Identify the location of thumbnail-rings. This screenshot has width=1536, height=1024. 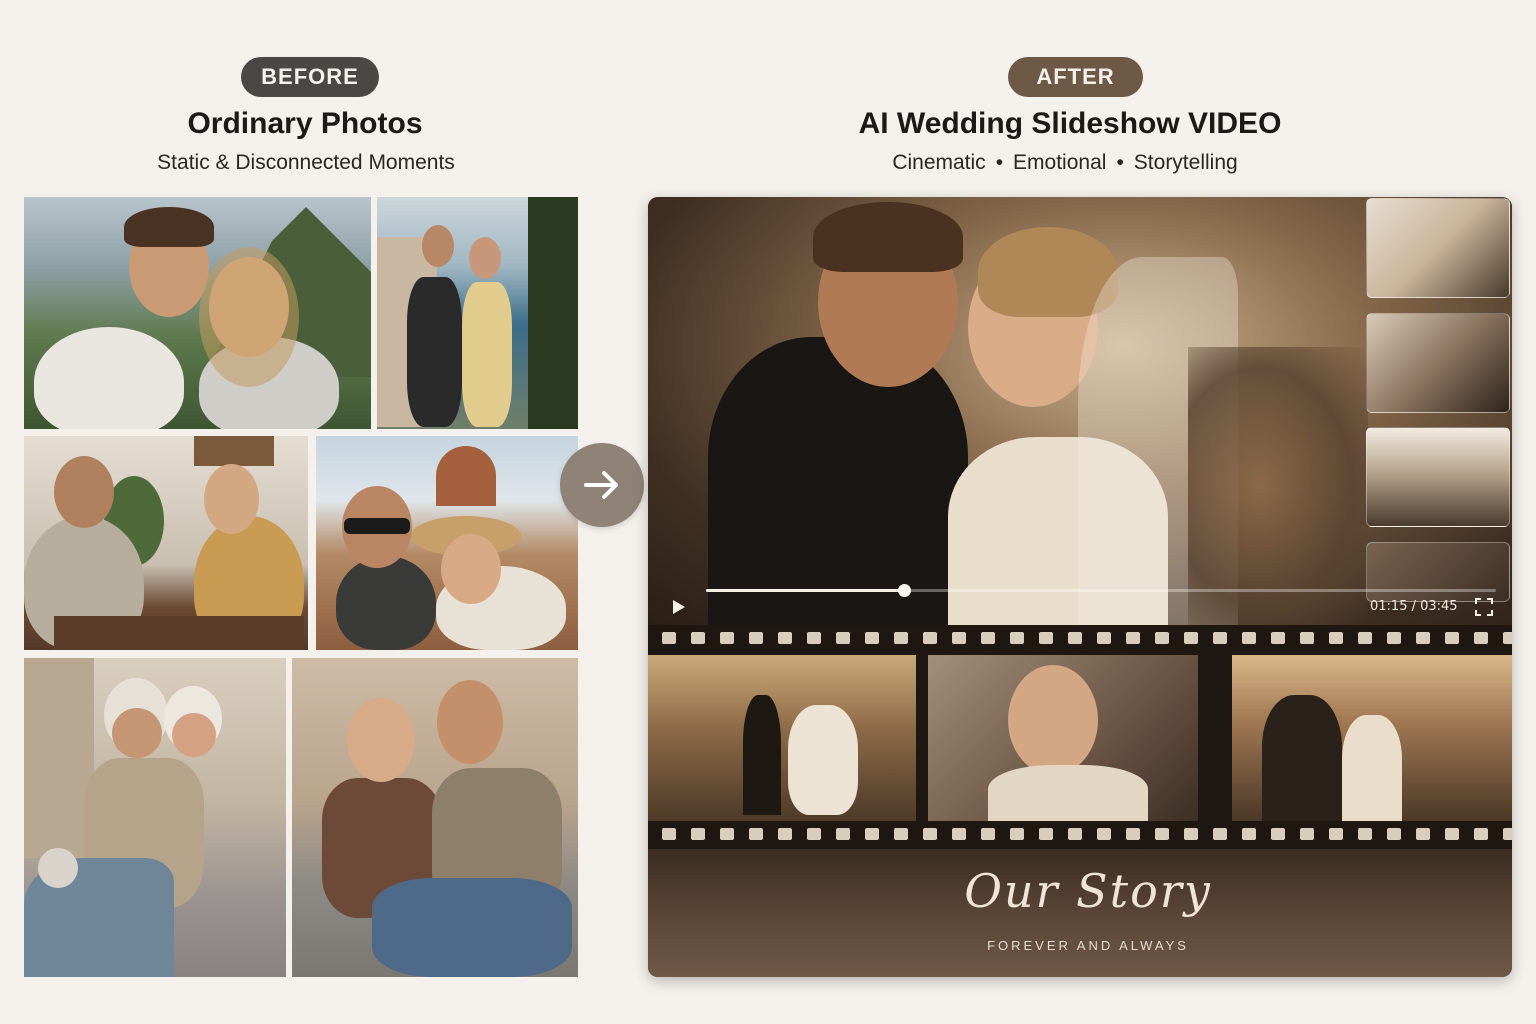
(1438, 572).